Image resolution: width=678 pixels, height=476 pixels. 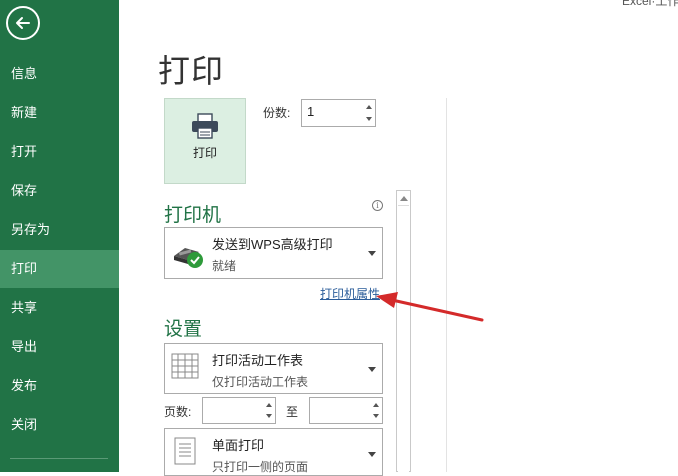 What do you see at coordinates (59, 230) in the screenshot?
I see `sidebar-item-save-as: 另存为` at bounding box center [59, 230].